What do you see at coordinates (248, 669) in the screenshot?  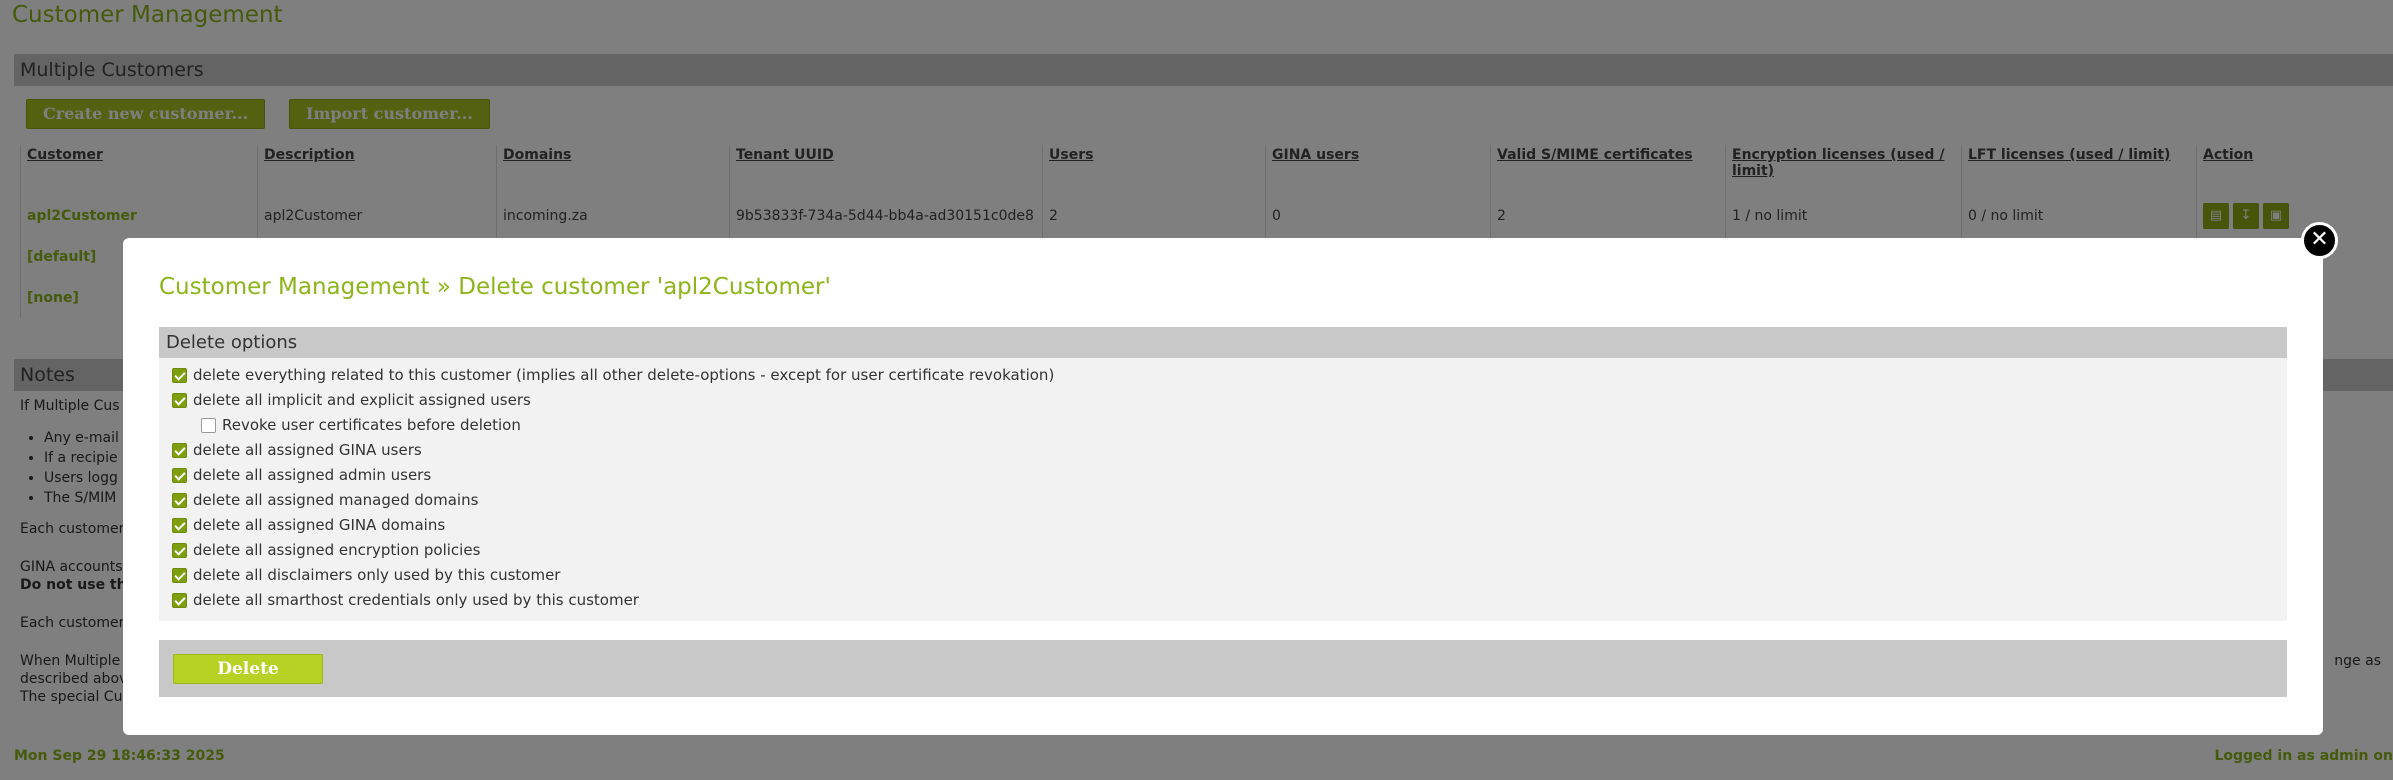 I see `delete-button: Delete` at bounding box center [248, 669].